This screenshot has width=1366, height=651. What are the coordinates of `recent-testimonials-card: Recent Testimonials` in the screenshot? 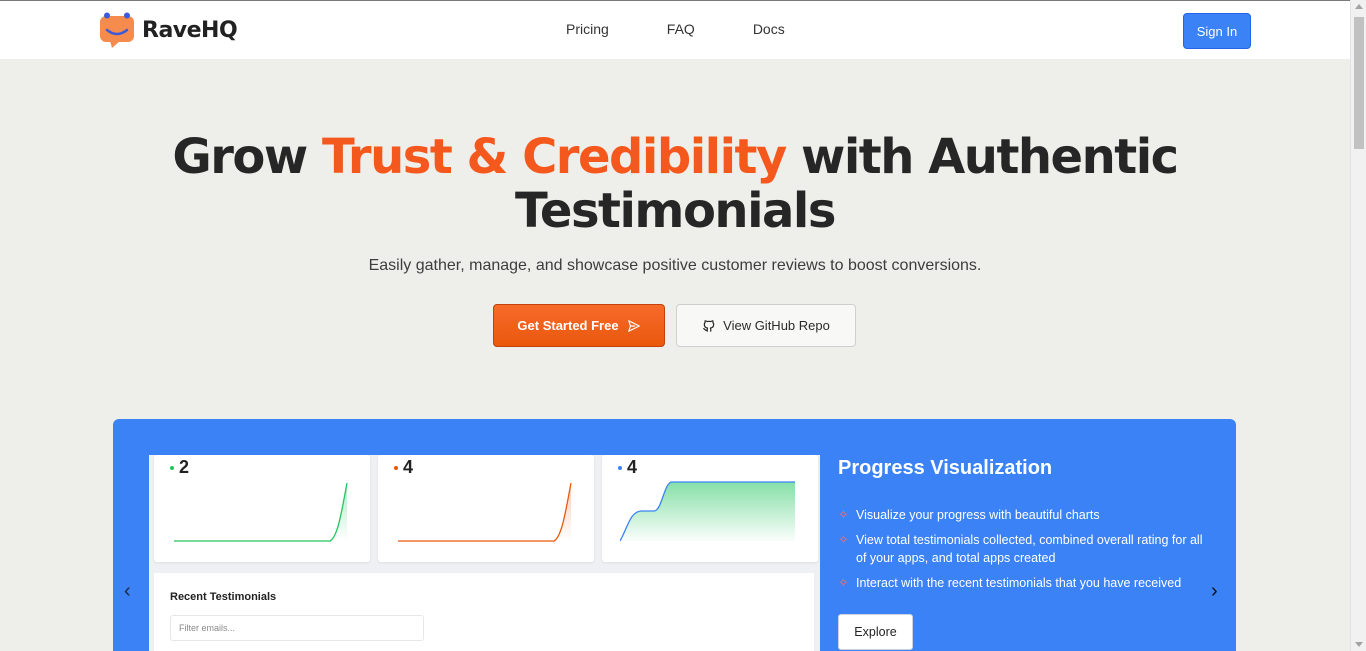 It's located at (484, 612).